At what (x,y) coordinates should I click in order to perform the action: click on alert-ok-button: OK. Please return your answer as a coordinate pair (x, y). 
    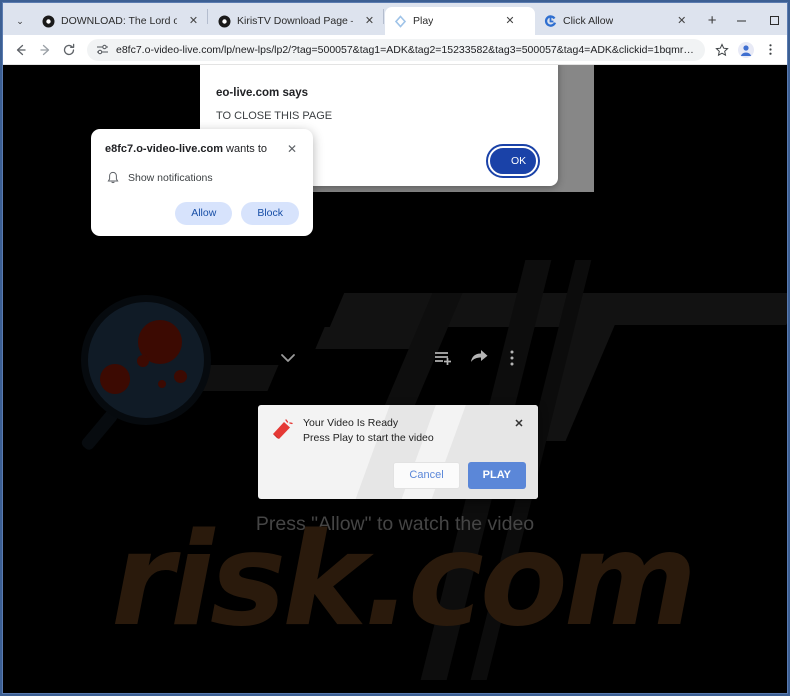
    Looking at the image, I should click on (513, 161).